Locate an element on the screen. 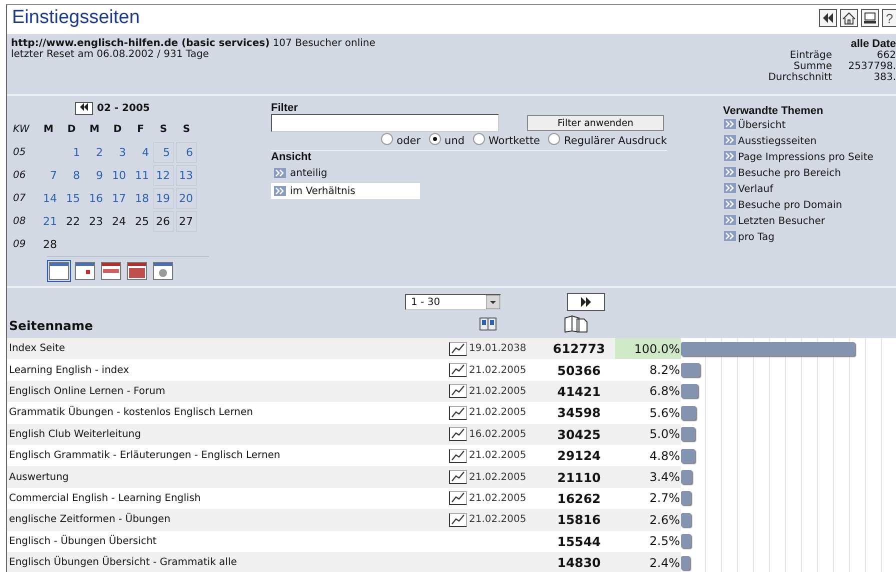 Image resolution: width=896 pixels, height=572 pixels. view-option: anteilig is located at coordinates (345, 173).